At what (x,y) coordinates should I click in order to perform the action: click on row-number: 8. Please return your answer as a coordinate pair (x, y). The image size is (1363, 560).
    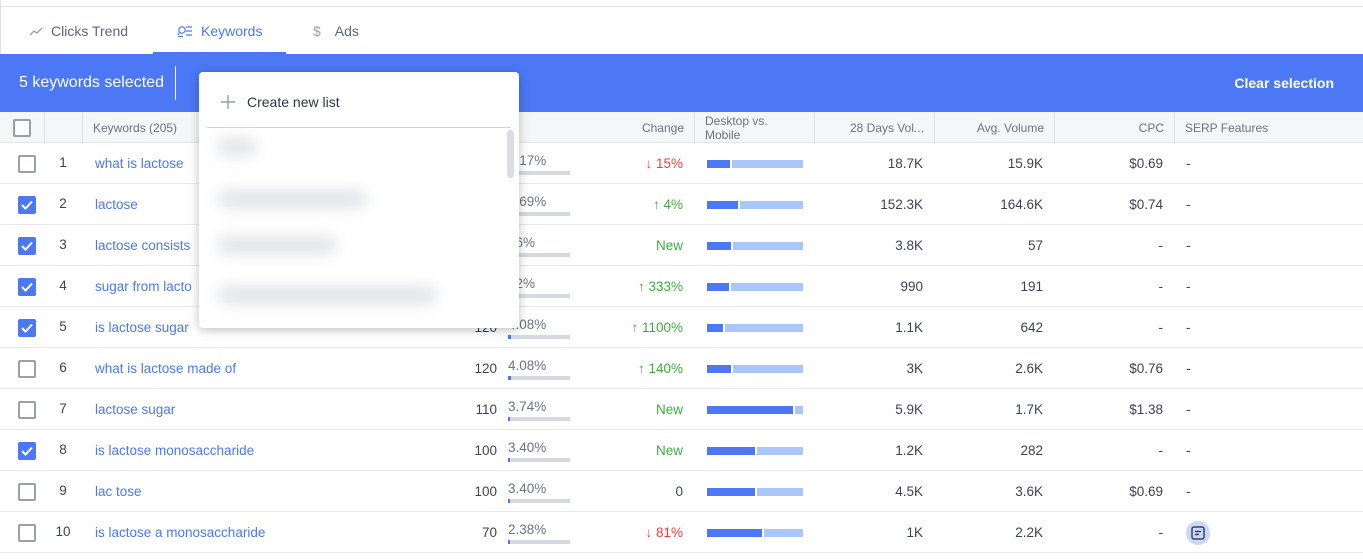
    Looking at the image, I should click on (63, 449).